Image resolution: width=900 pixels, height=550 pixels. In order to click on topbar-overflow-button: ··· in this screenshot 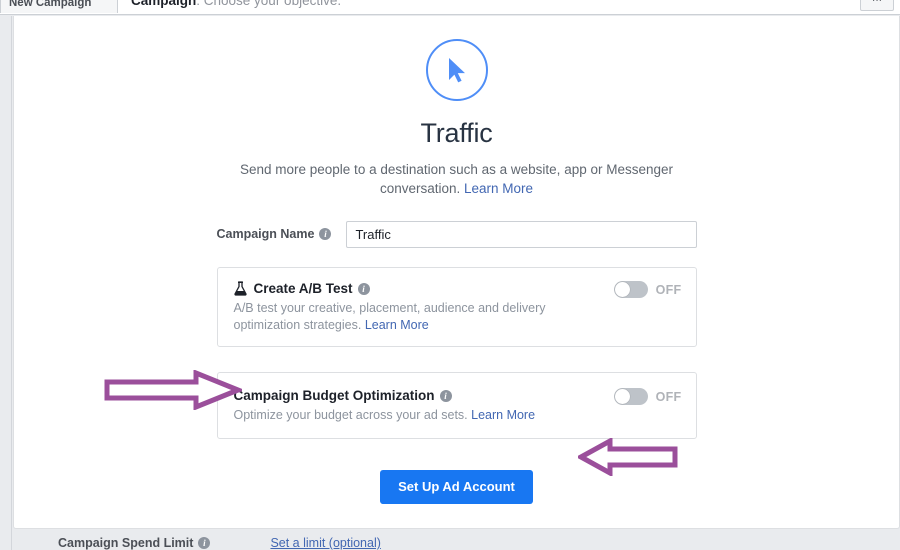, I will do `click(877, 5)`.